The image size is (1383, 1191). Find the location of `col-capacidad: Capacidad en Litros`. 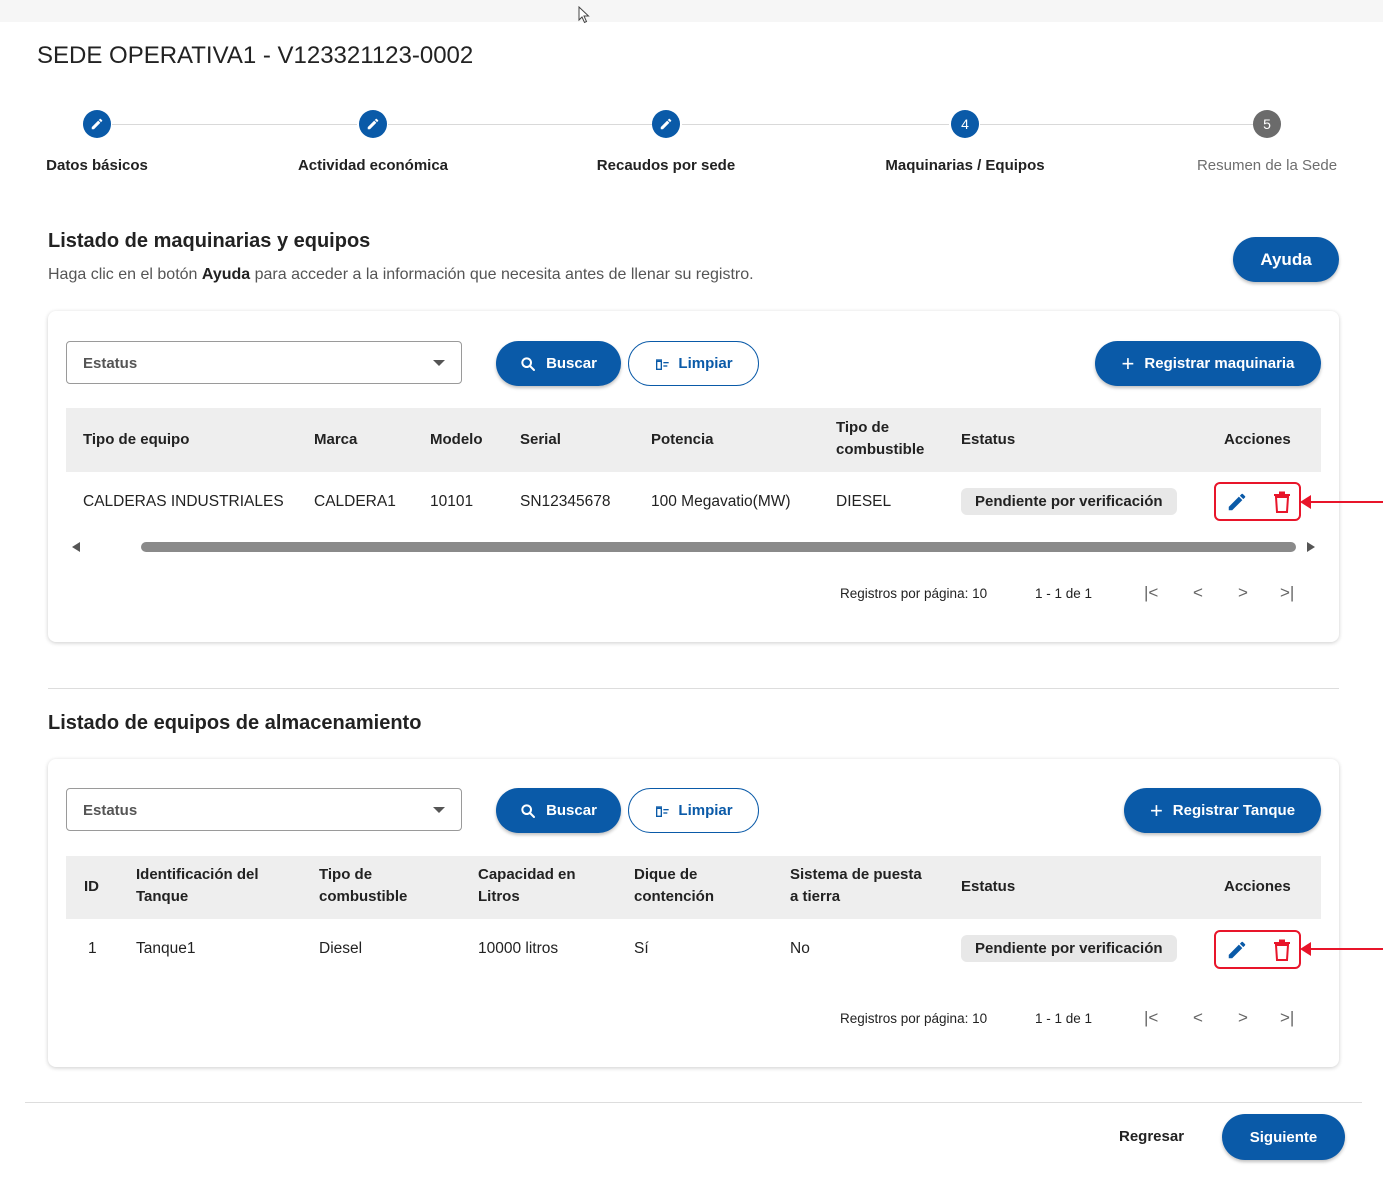

col-capacidad: Capacidad en Litros is located at coordinates (527, 885).